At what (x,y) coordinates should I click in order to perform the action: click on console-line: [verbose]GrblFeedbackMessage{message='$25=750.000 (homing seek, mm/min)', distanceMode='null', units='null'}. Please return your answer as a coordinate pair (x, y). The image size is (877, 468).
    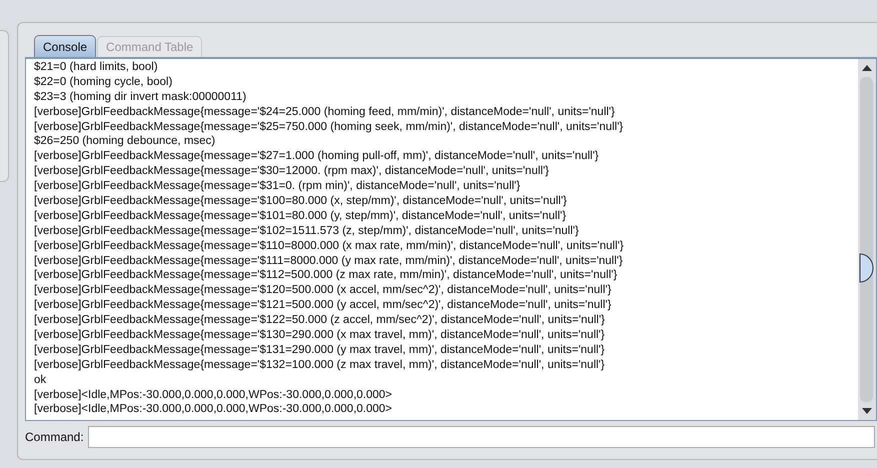
    Looking at the image, I should click on (329, 127).